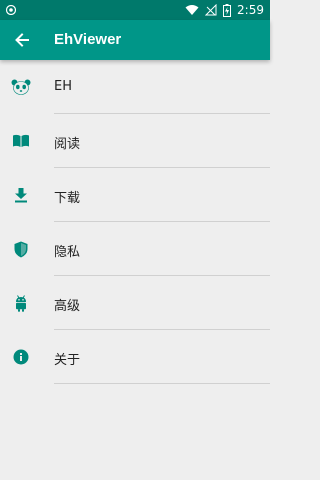 This screenshot has height=480, width=320. What do you see at coordinates (21, 357) in the screenshot?
I see `info-icon` at bounding box center [21, 357].